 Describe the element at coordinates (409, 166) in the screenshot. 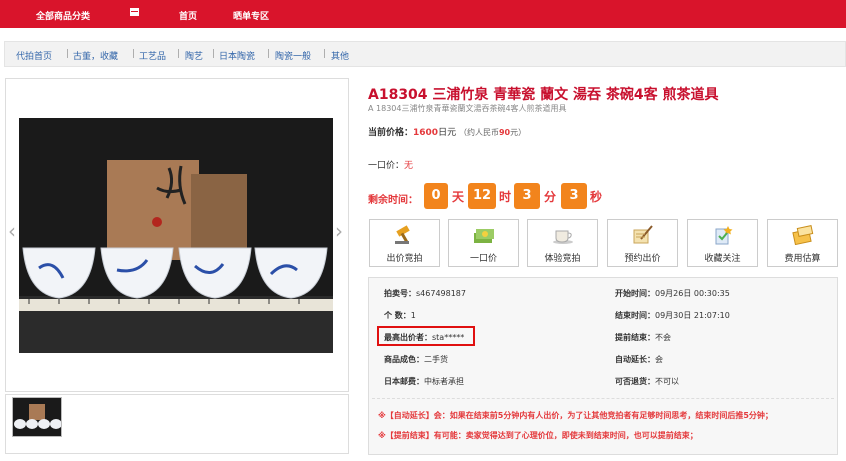

I see `buyout-value: 无` at that location.